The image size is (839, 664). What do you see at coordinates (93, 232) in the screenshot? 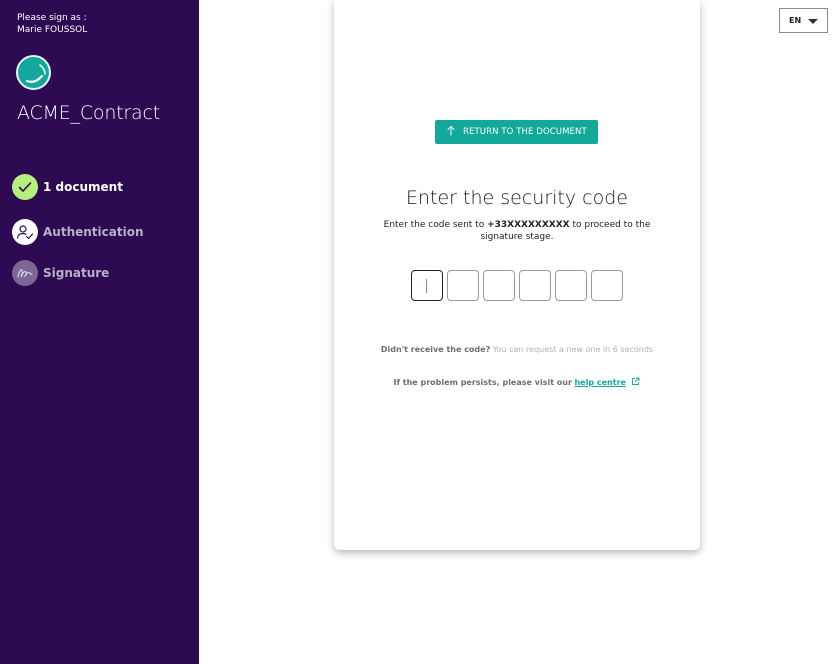
I see `step-label: Authentication` at bounding box center [93, 232].